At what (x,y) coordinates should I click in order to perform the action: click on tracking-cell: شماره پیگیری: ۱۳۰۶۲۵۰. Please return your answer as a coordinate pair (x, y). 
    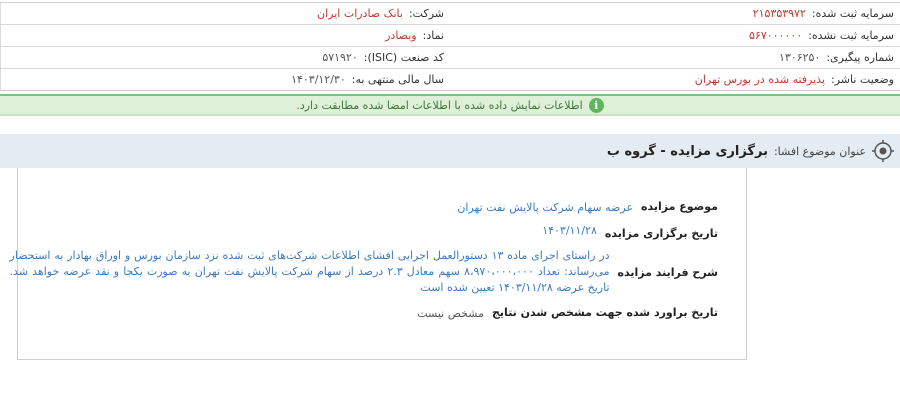
    Looking at the image, I should click on (675, 57).